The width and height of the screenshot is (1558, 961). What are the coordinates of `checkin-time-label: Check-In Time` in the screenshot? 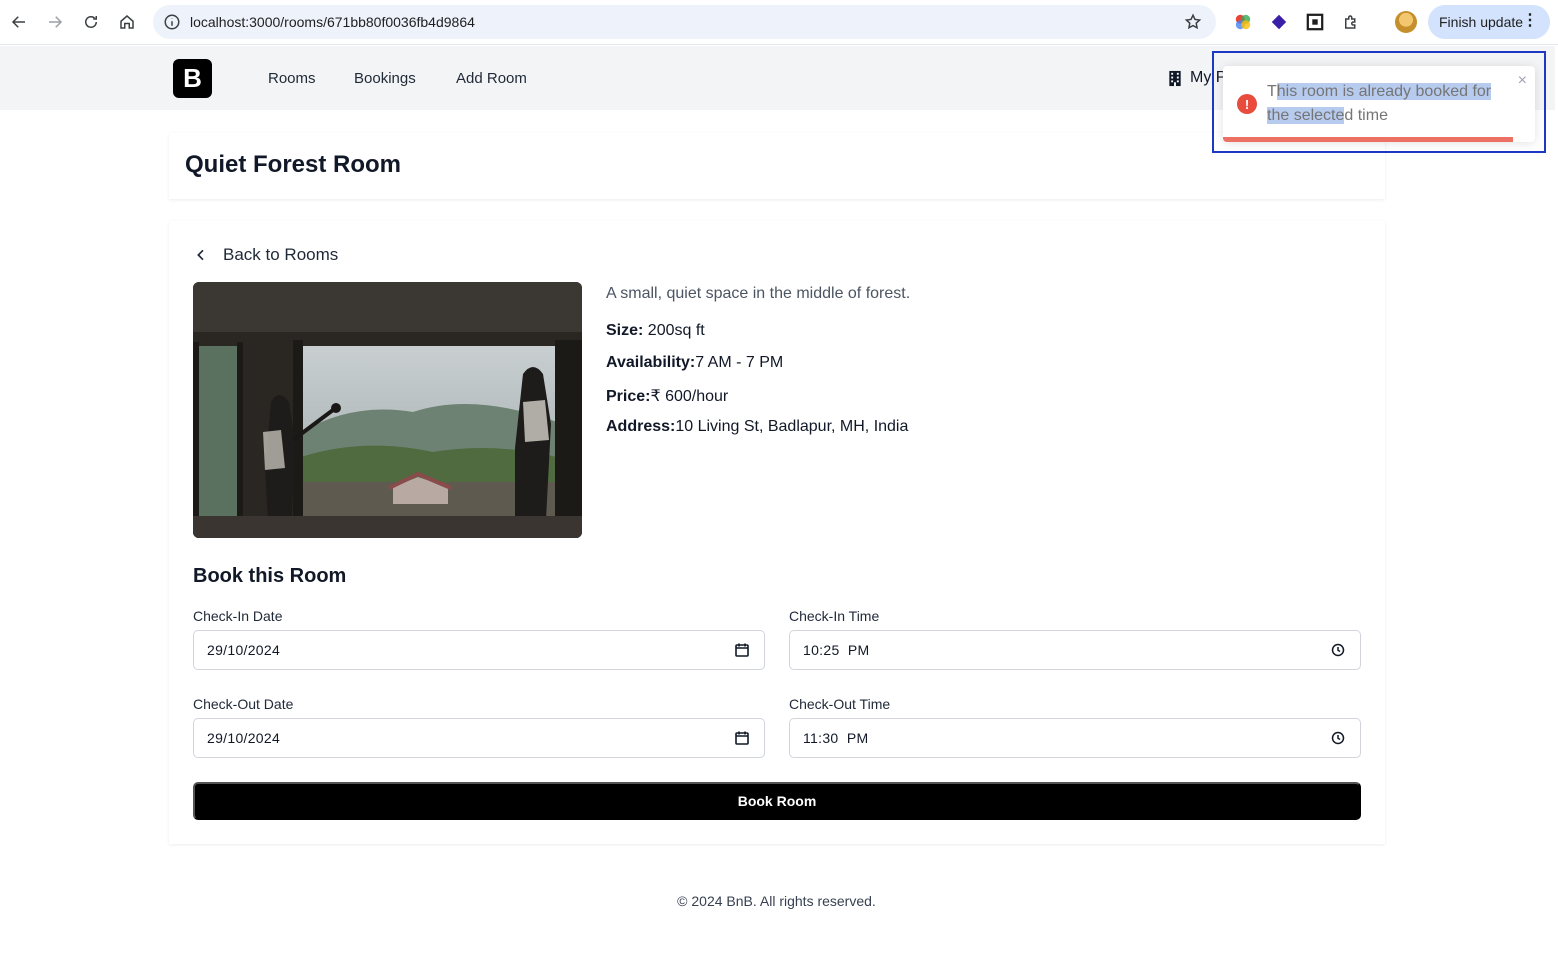 It's located at (834, 616).